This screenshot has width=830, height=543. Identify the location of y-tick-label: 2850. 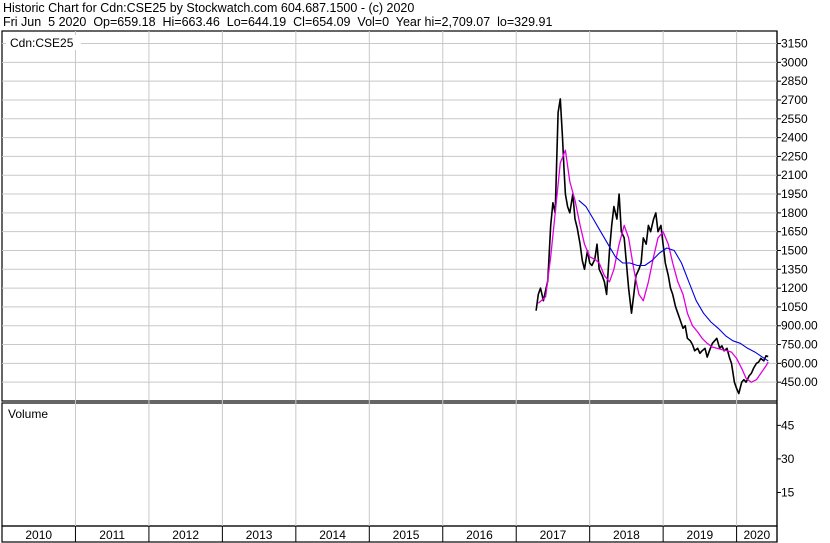
(794, 81).